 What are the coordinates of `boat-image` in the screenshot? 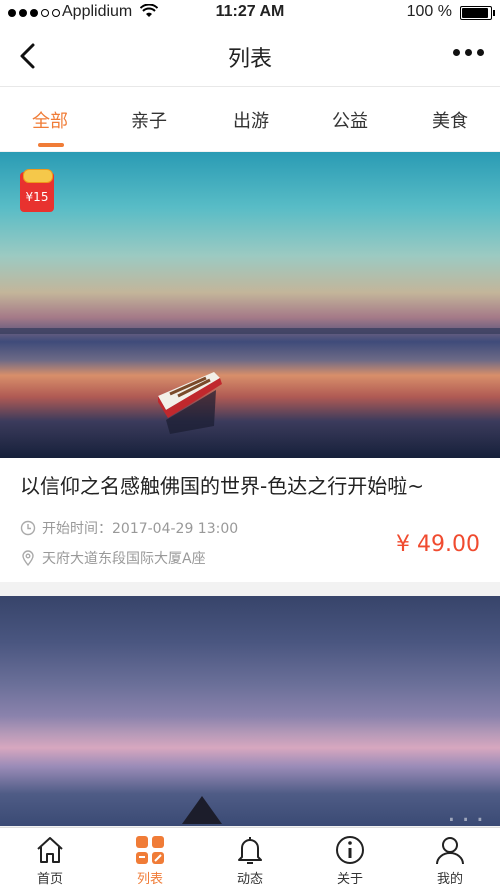 It's located at (190, 403).